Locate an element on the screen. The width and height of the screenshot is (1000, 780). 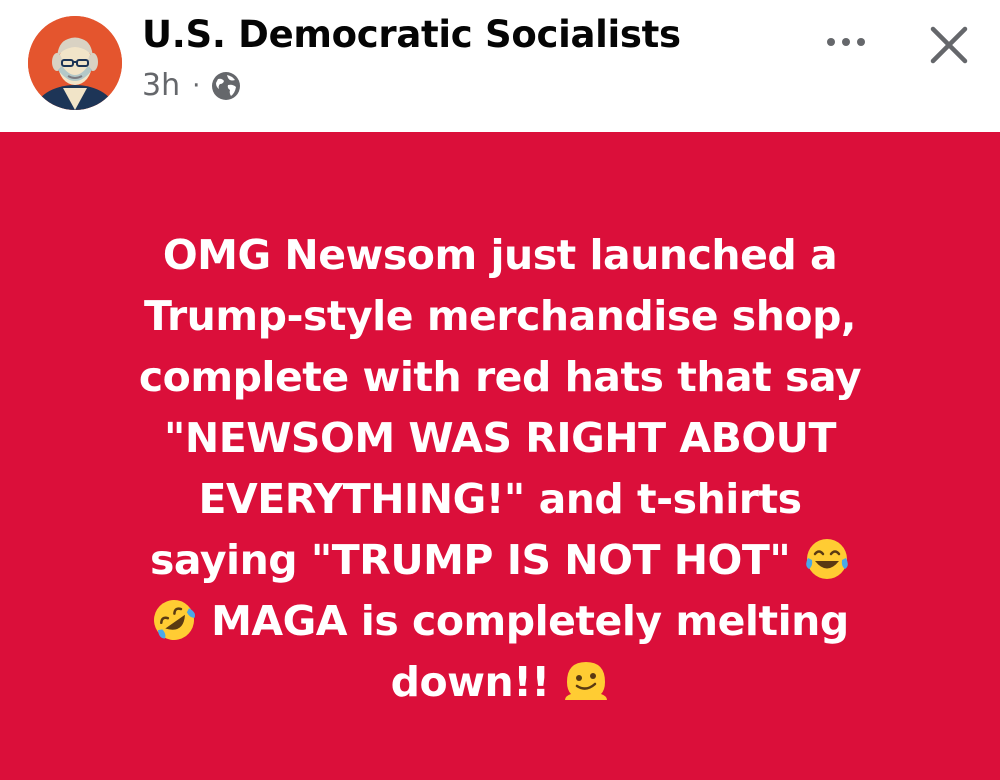
page-name: U.S. Democratic Socialists is located at coordinates (411, 34).